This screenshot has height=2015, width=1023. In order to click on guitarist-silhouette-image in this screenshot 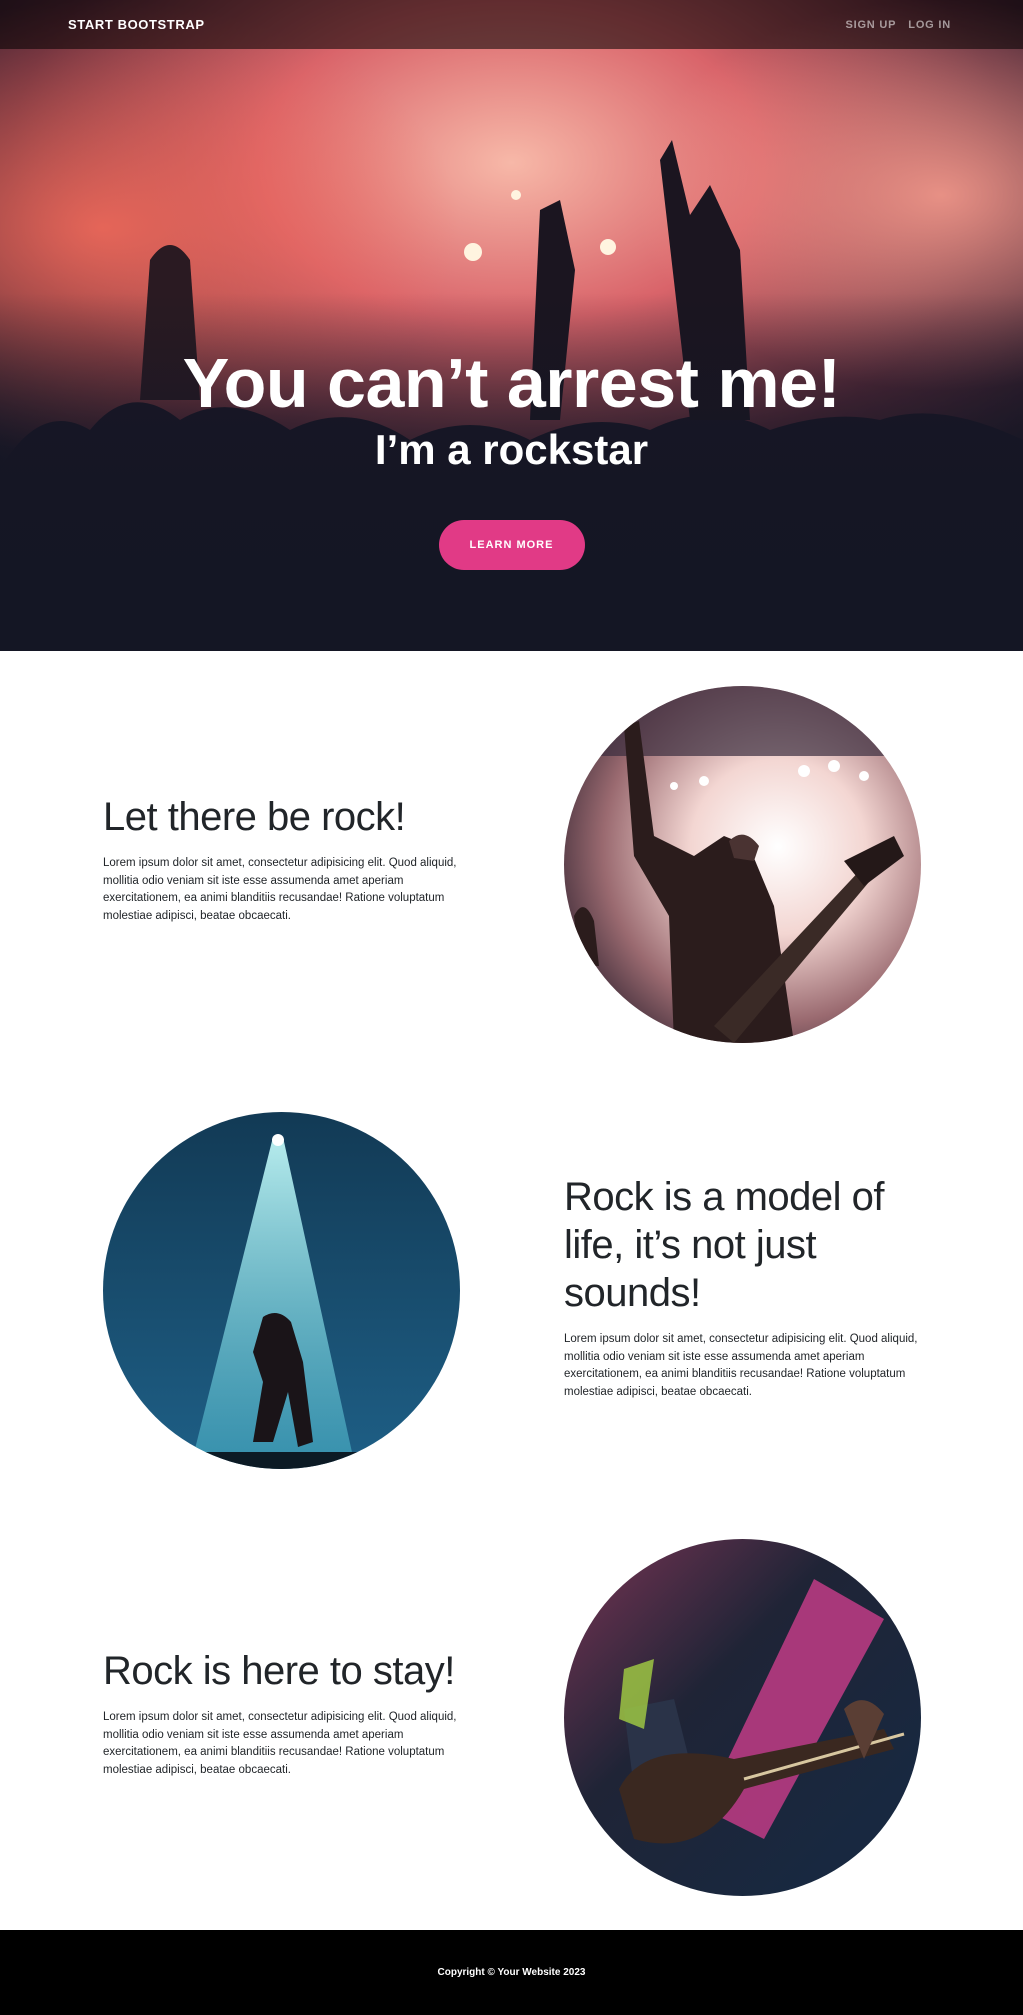, I will do `click(742, 864)`.